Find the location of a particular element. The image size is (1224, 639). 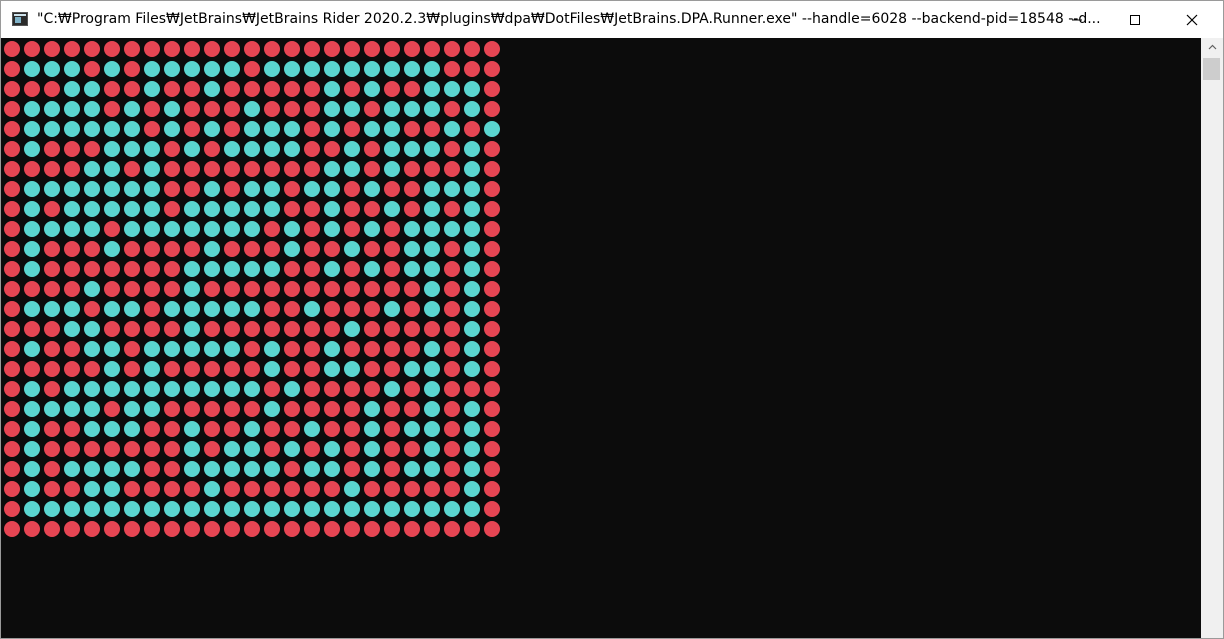

maximize-button is located at coordinates (1135, 19).